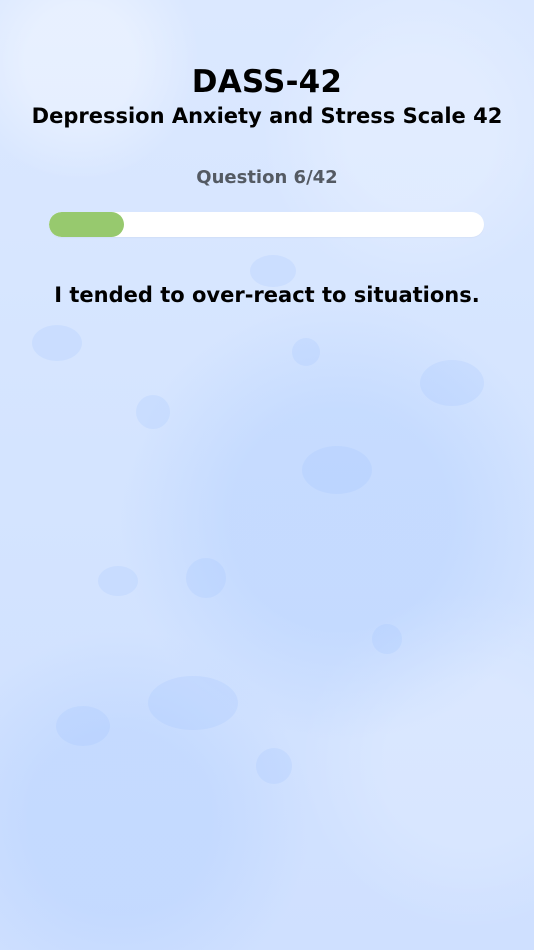 This screenshot has height=950, width=534. What do you see at coordinates (267, 295) in the screenshot?
I see `question-text: I tended to over-react to situations.` at bounding box center [267, 295].